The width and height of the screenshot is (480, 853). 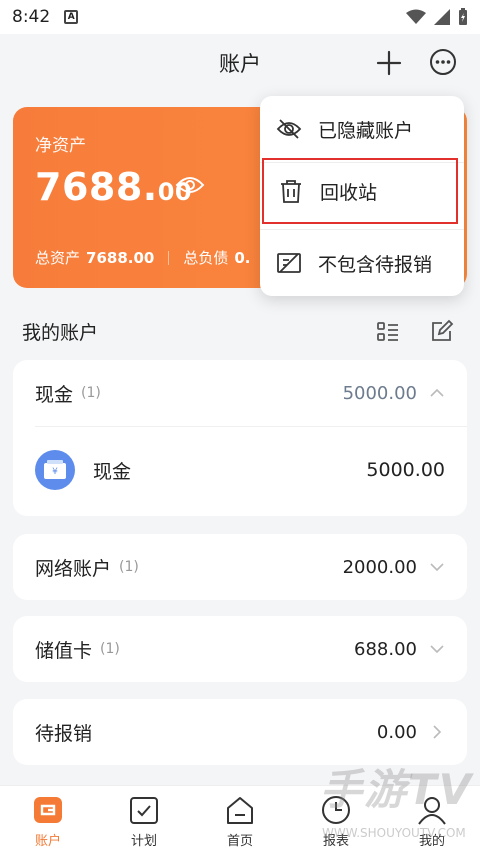 What do you see at coordinates (375, 264) in the screenshot?
I see `menu-item-label: 不包含待报销` at bounding box center [375, 264].